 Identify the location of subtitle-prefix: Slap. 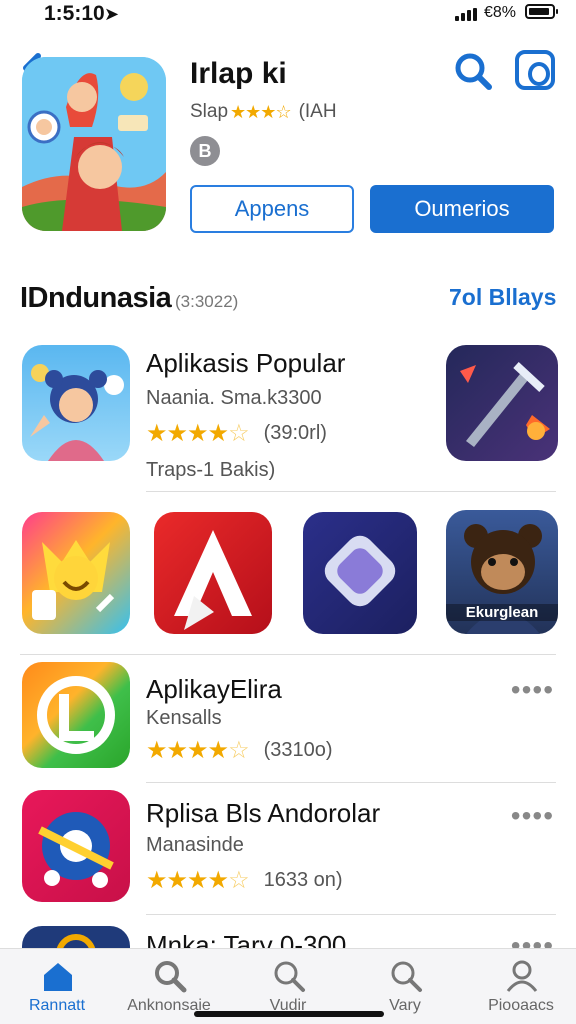
(209, 111).